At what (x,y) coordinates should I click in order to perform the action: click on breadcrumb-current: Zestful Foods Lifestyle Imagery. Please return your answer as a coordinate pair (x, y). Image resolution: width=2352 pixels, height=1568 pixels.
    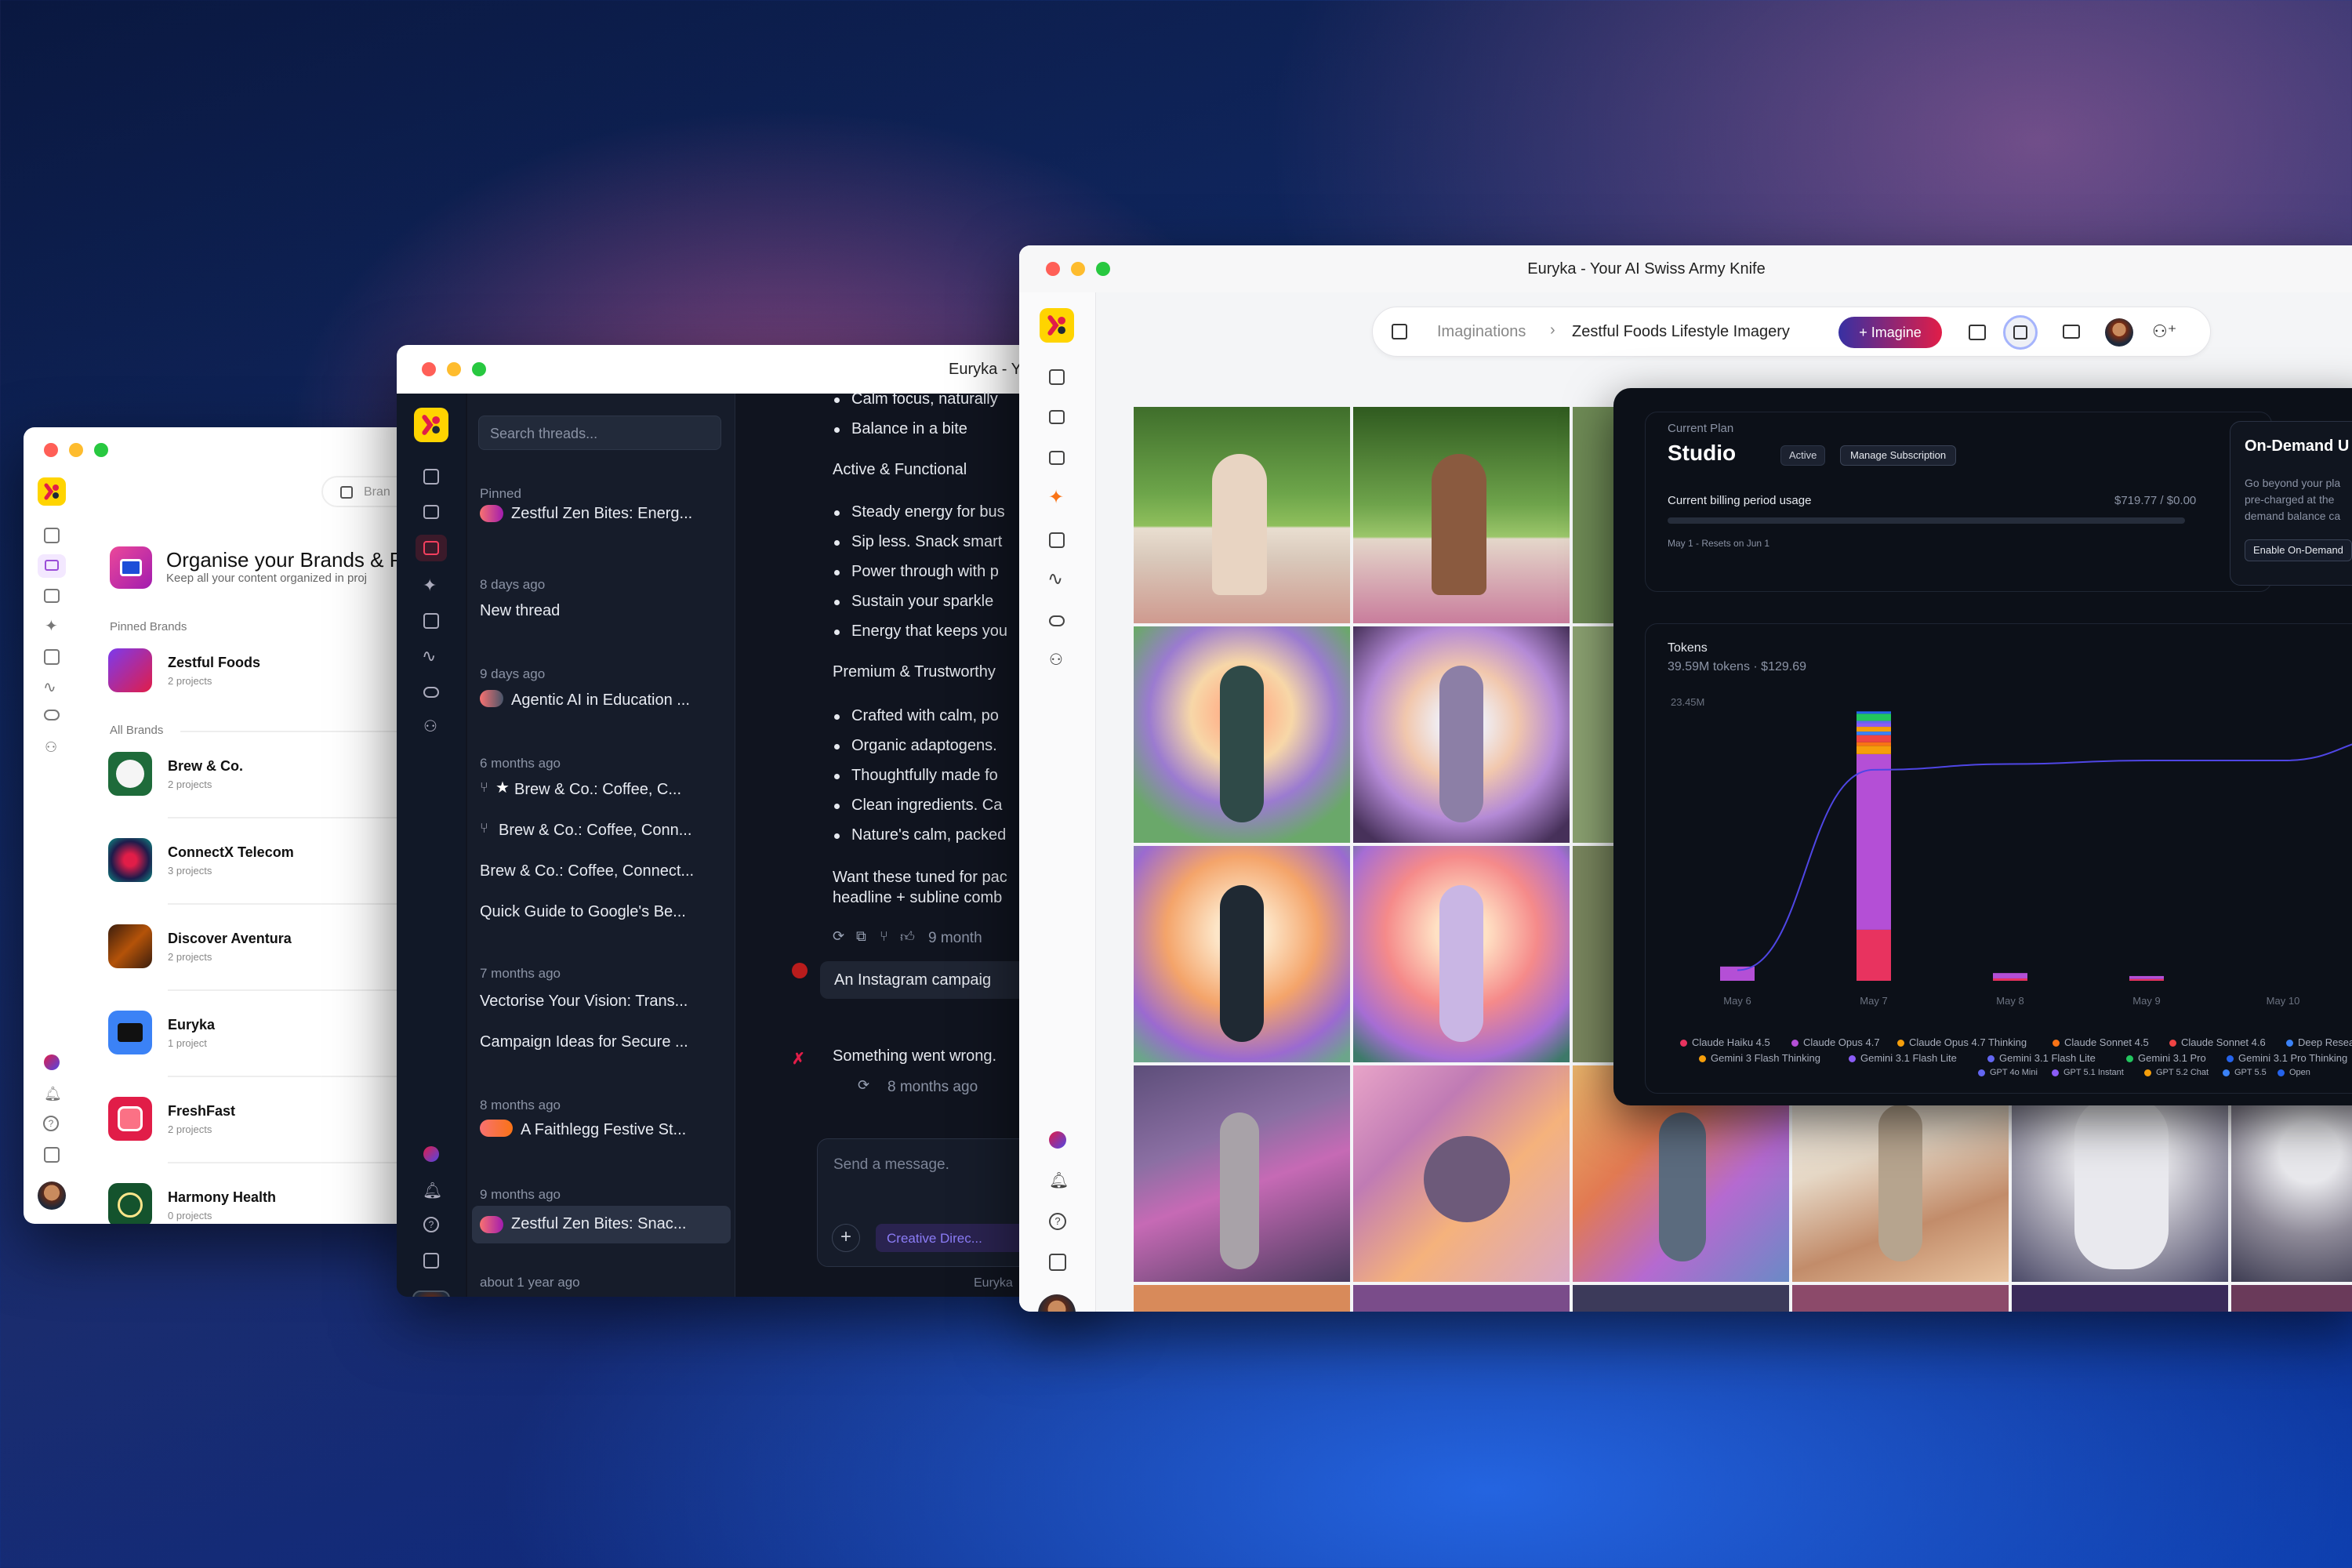
    Looking at the image, I should click on (1681, 332).